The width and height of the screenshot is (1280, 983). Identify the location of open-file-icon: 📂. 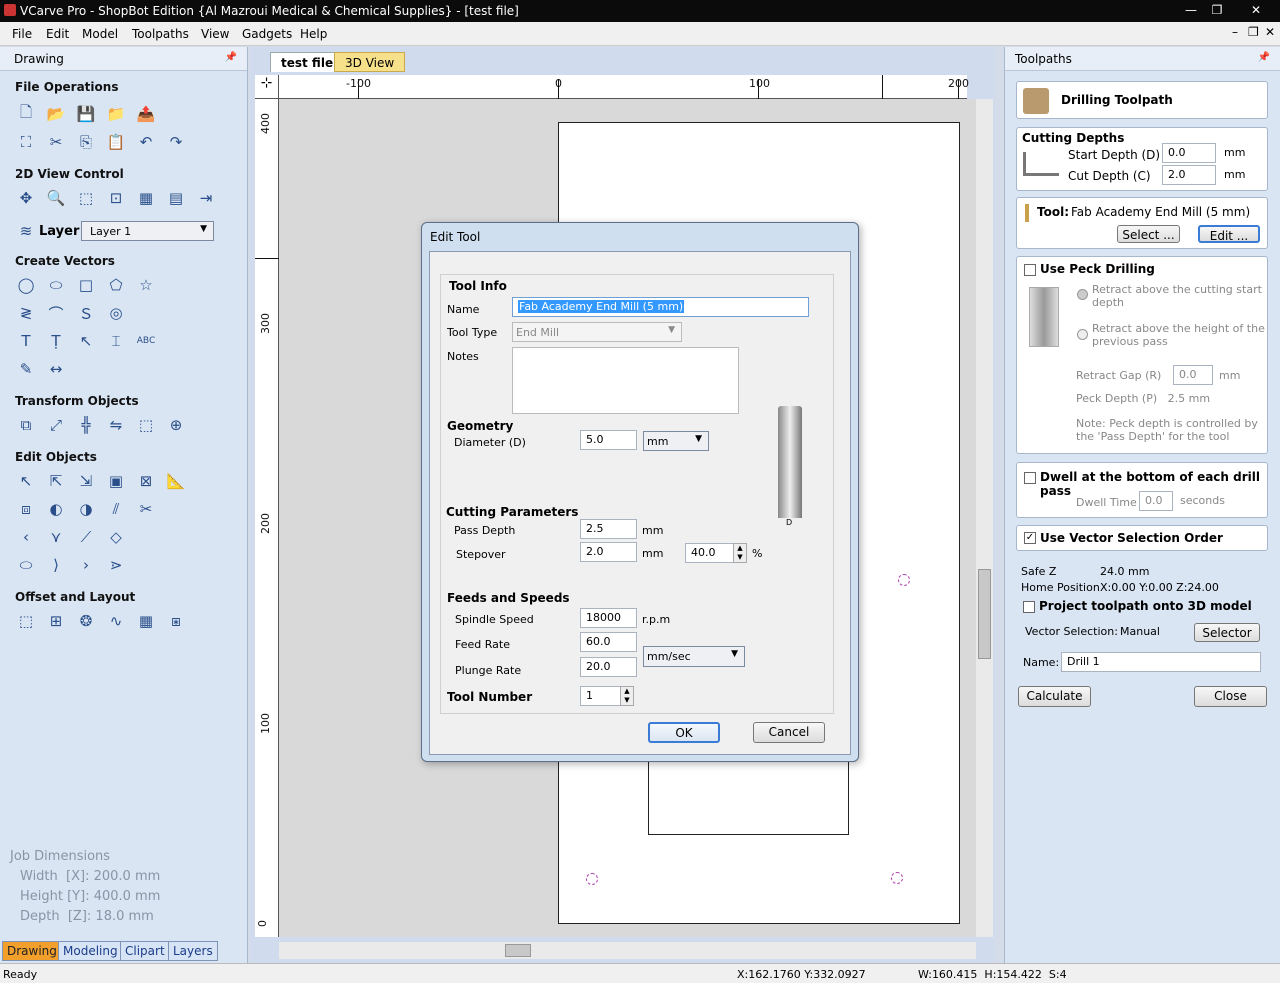
(56, 114).